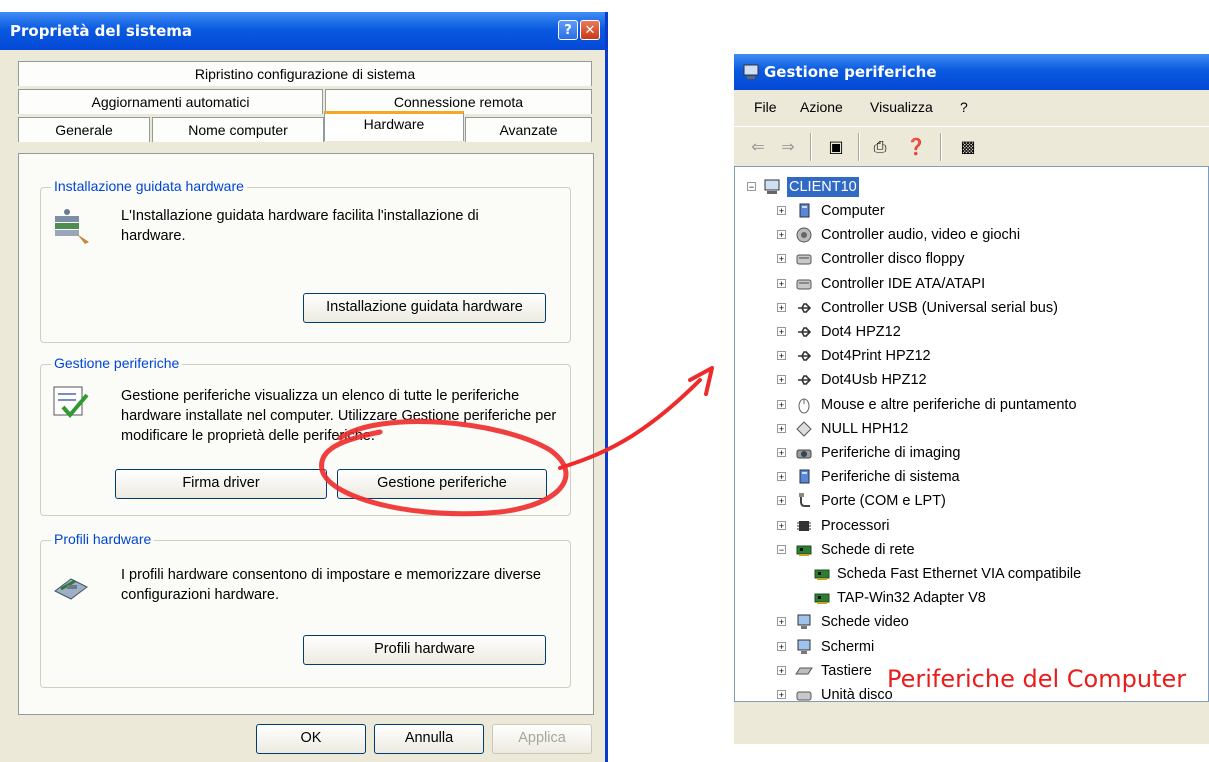  I want to click on tree-item-label: Schede di rete, so click(868, 549).